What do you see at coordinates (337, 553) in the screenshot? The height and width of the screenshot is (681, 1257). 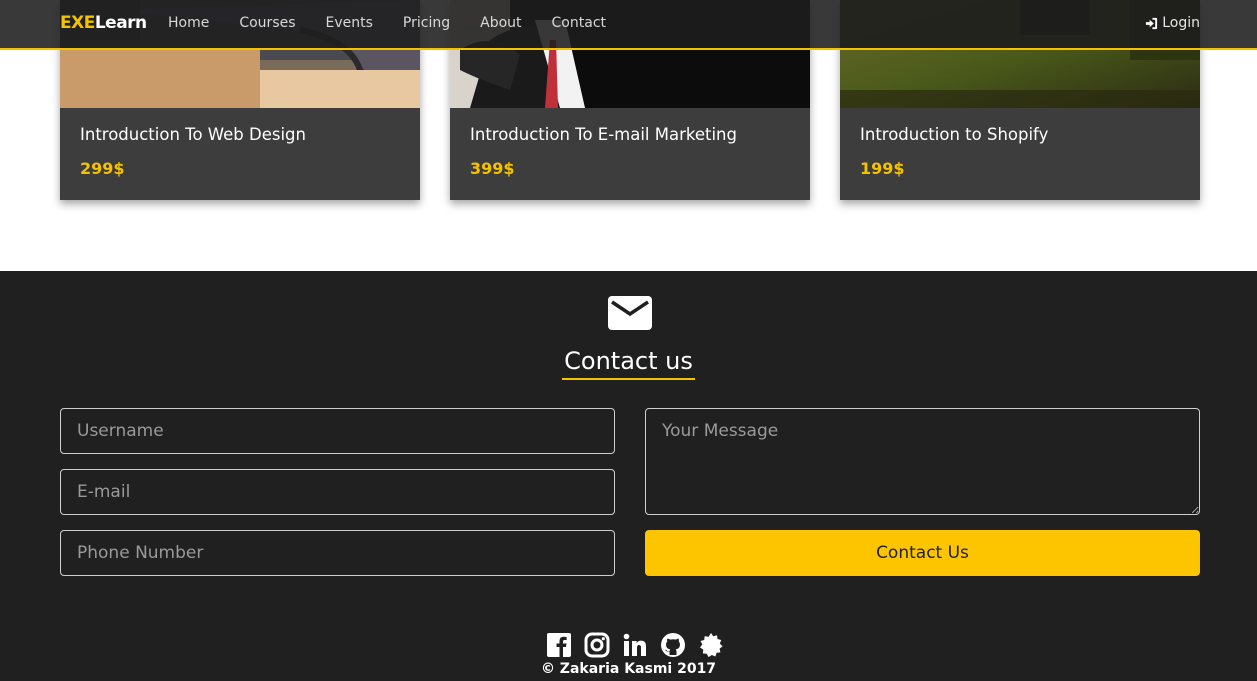 I see `phone-input` at bounding box center [337, 553].